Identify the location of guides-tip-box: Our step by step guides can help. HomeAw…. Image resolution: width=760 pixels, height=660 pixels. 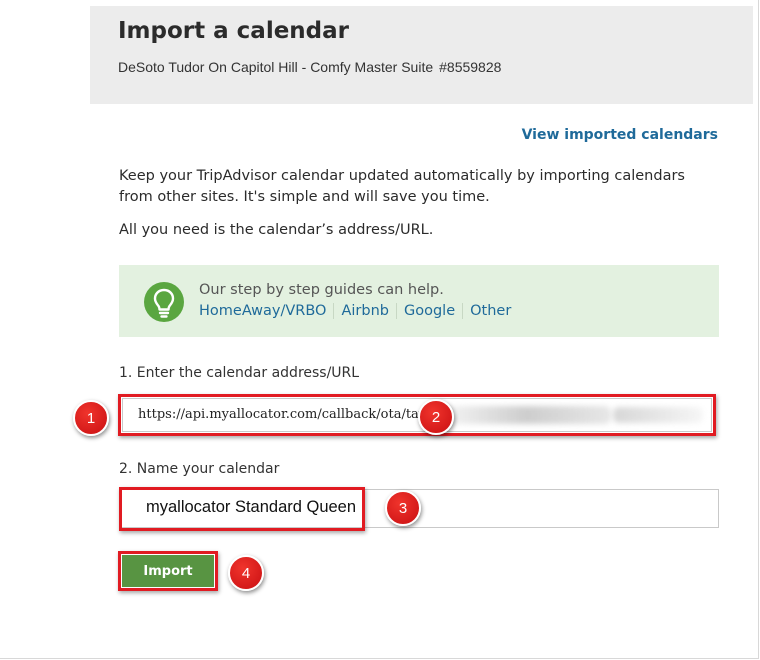
(419, 301).